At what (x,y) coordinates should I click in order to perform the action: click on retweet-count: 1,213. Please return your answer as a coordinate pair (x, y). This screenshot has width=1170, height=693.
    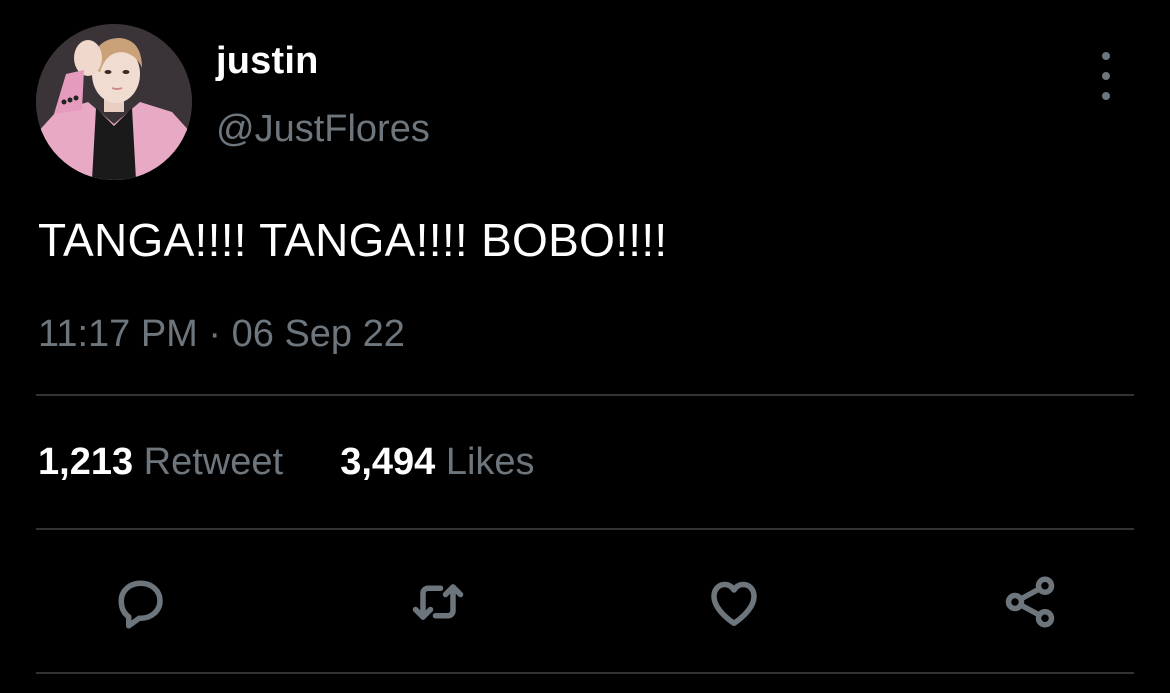
    Looking at the image, I should click on (86, 462).